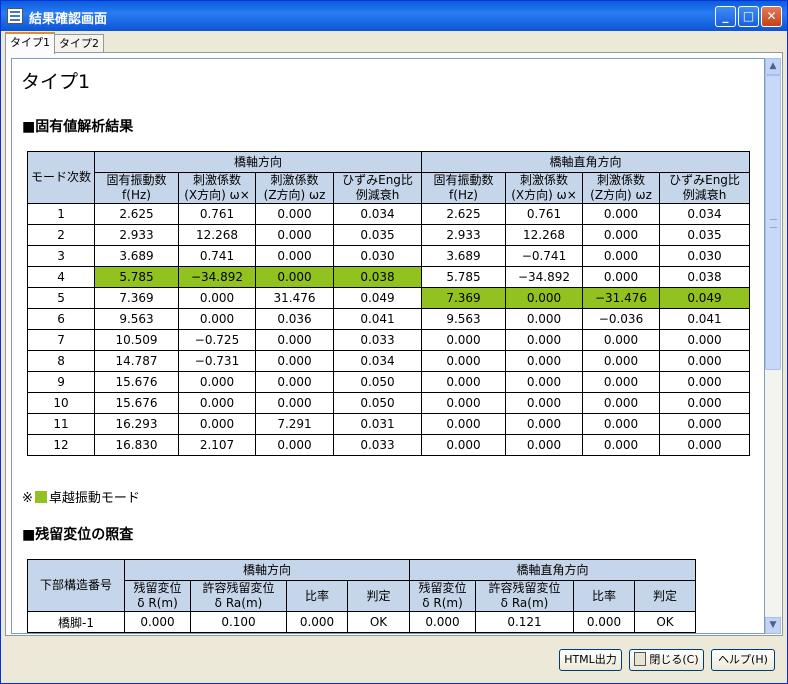 Image resolution: width=788 pixels, height=684 pixels. Describe the element at coordinates (771, 16) in the screenshot. I see `close-window-button: ✕` at that location.